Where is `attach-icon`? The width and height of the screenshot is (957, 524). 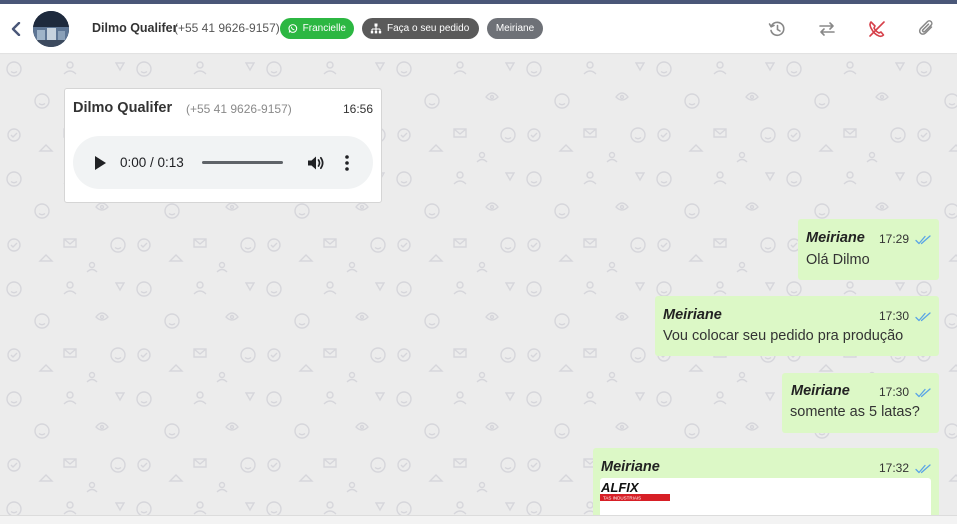
attach-icon is located at coordinates (925, 27).